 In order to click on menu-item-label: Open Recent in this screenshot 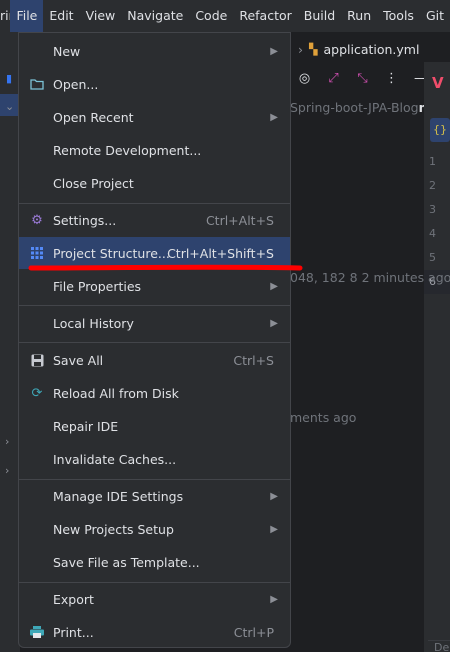, I will do `click(93, 117)`.